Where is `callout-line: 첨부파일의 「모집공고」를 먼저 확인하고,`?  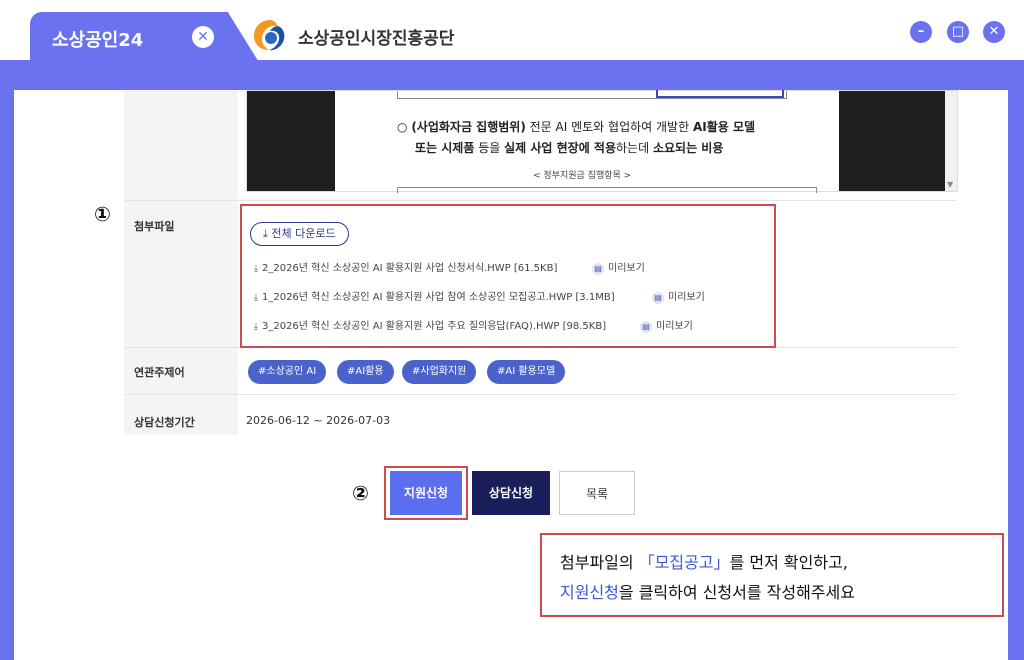
callout-line: 첨부파일의 「모집공고」를 먼저 확인하고, is located at coordinates (704, 561).